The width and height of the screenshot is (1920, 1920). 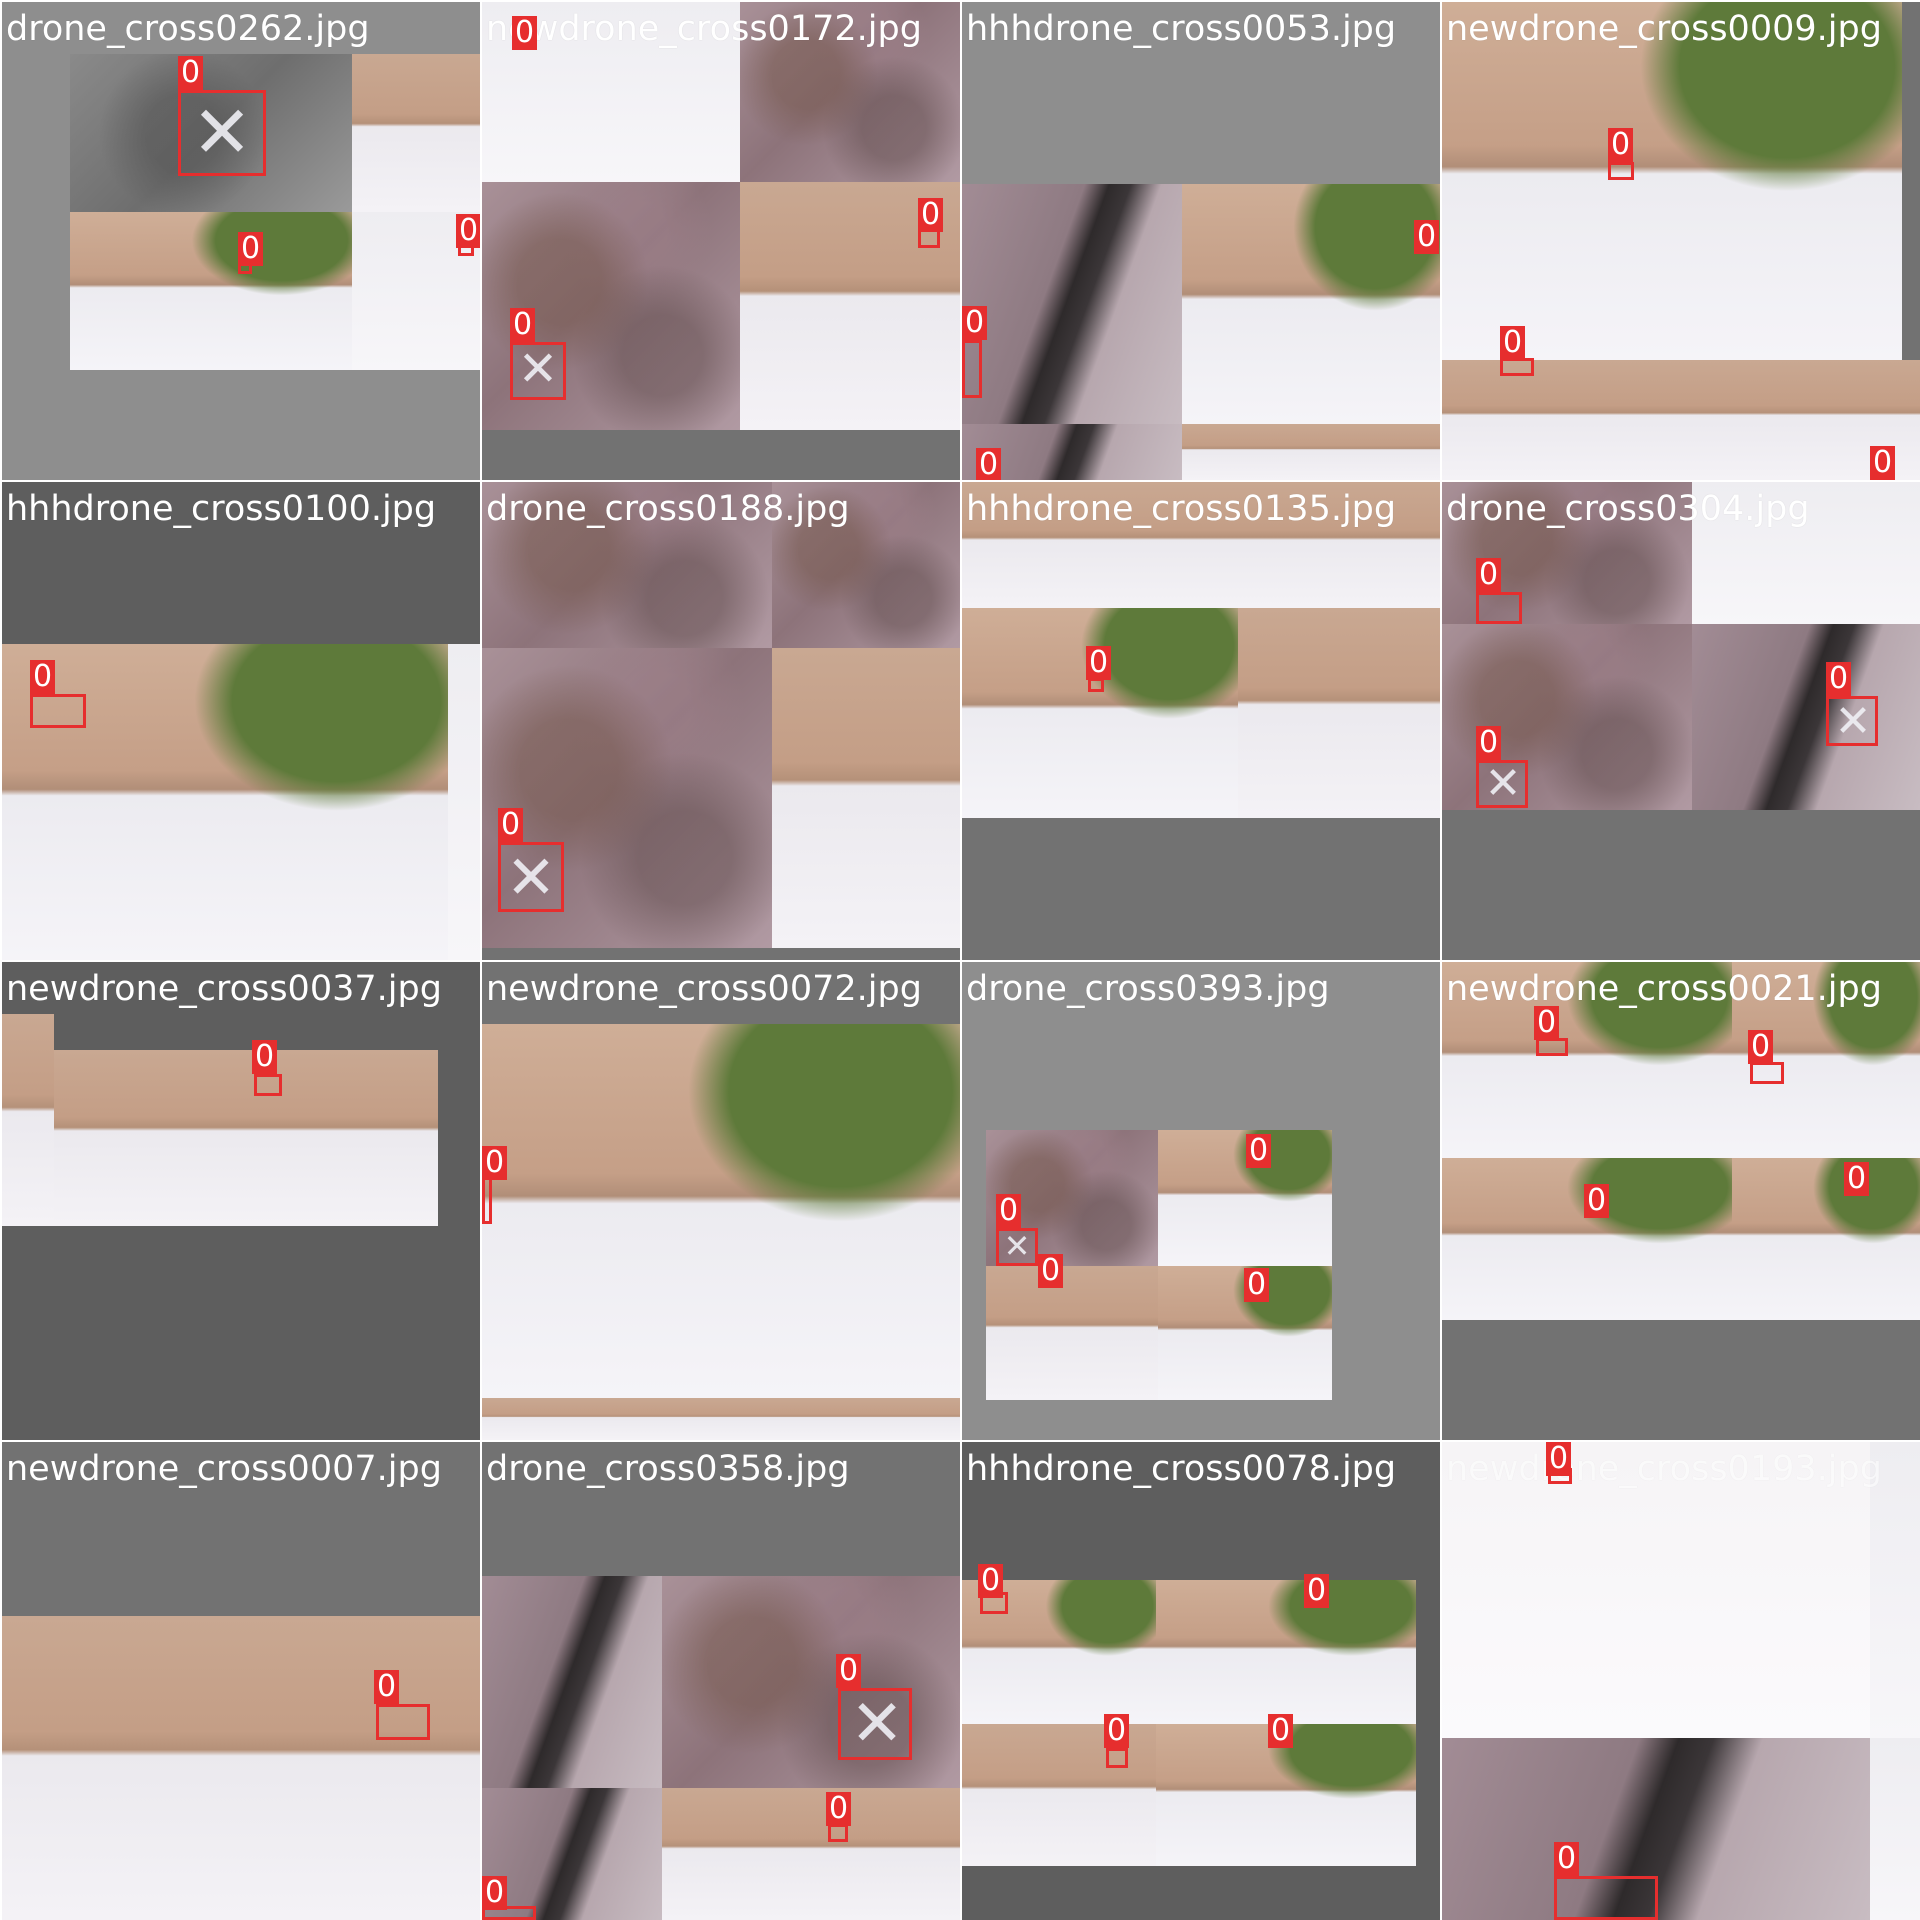 I want to click on mosaic-tile: newdrone_cross0193.jpg 0 0, so click(x=1681, y=1681).